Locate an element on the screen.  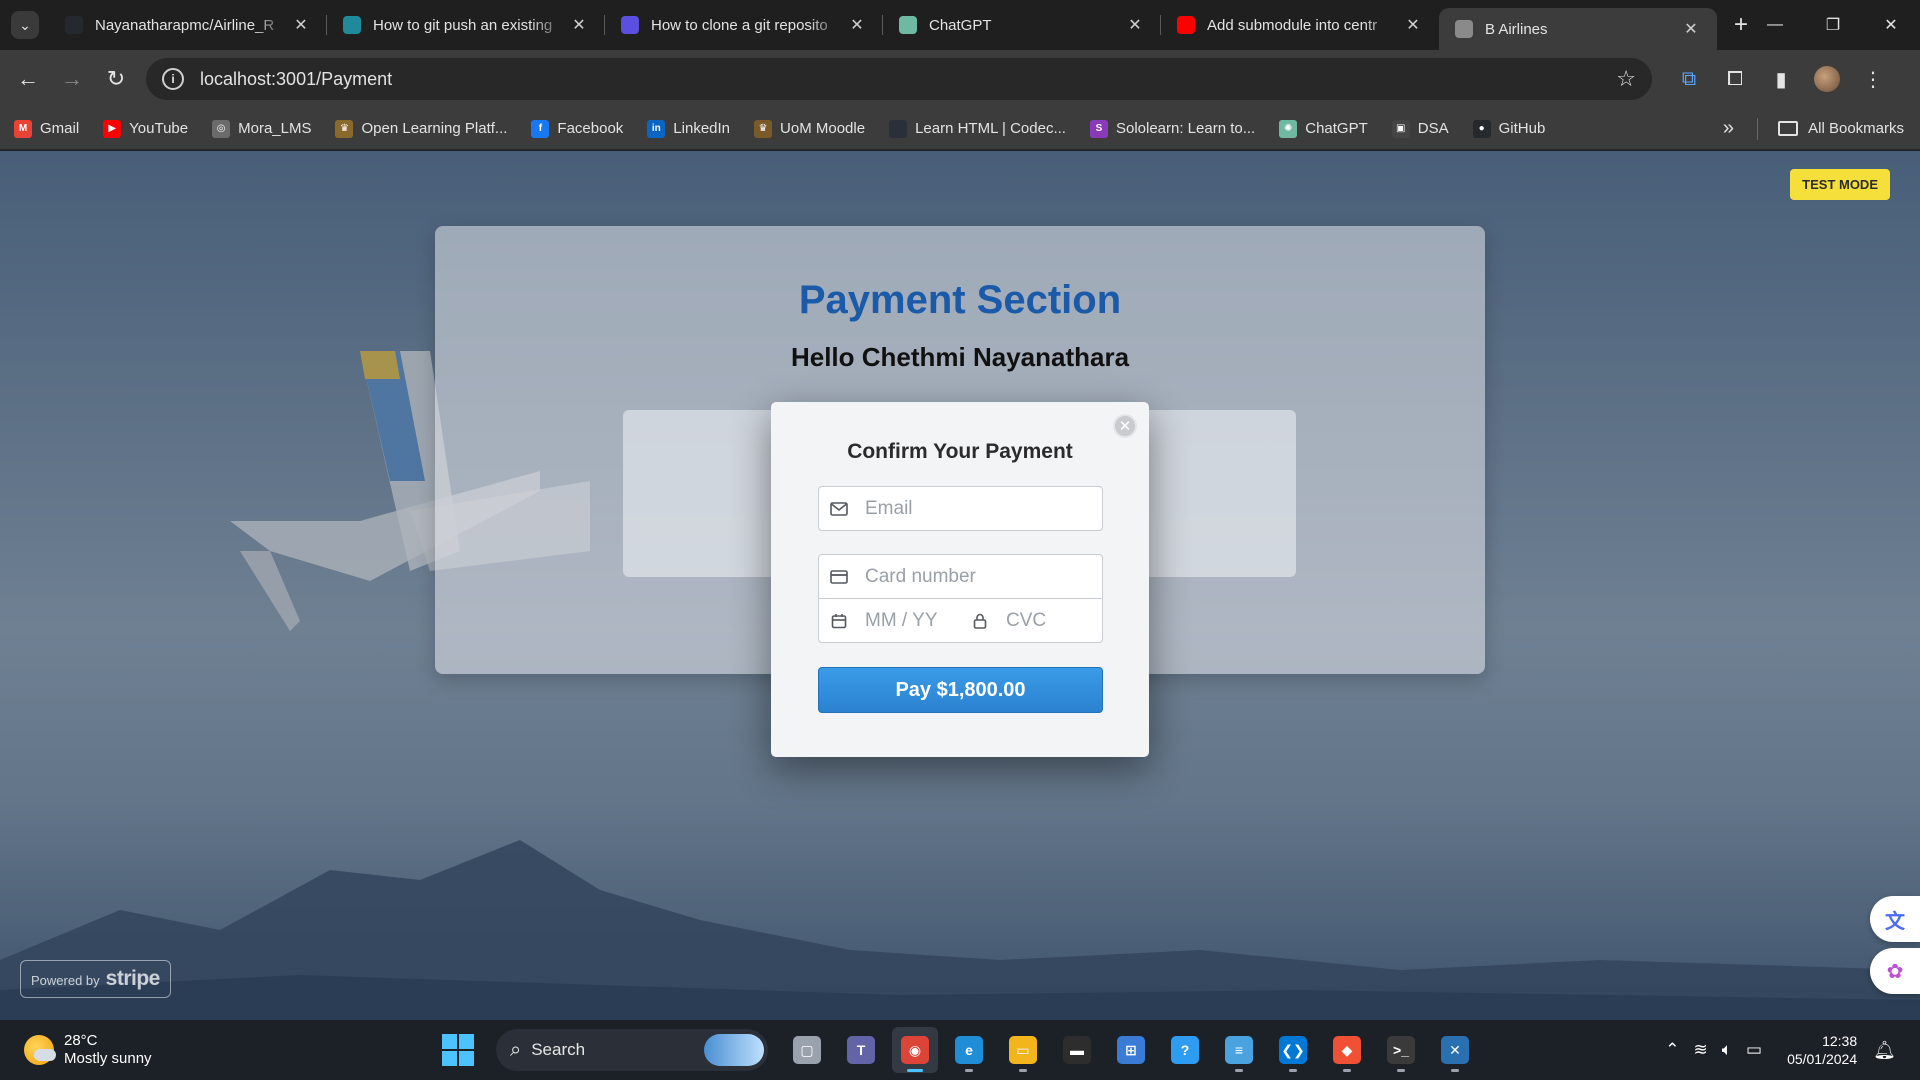
pay-button: Pay $1,800.00 is located at coordinates (960, 690).